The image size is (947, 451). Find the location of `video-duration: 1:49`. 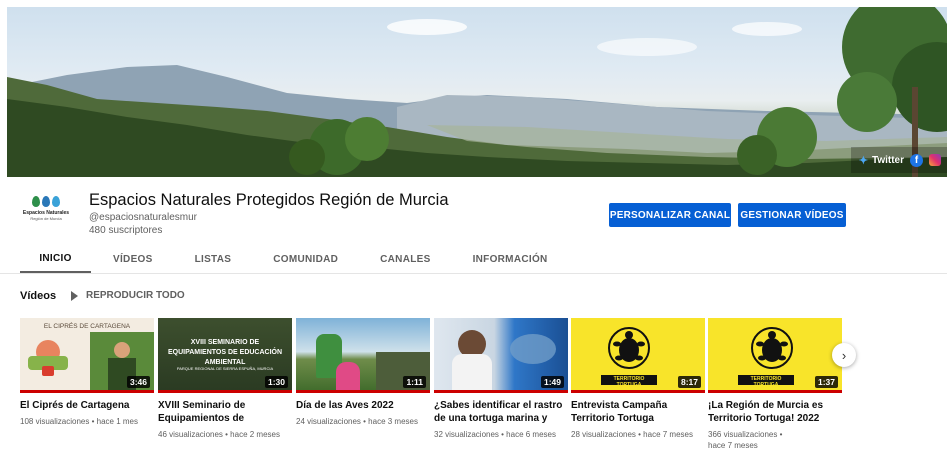

video-duration: 1:49 is located at coordinates (552, 382).